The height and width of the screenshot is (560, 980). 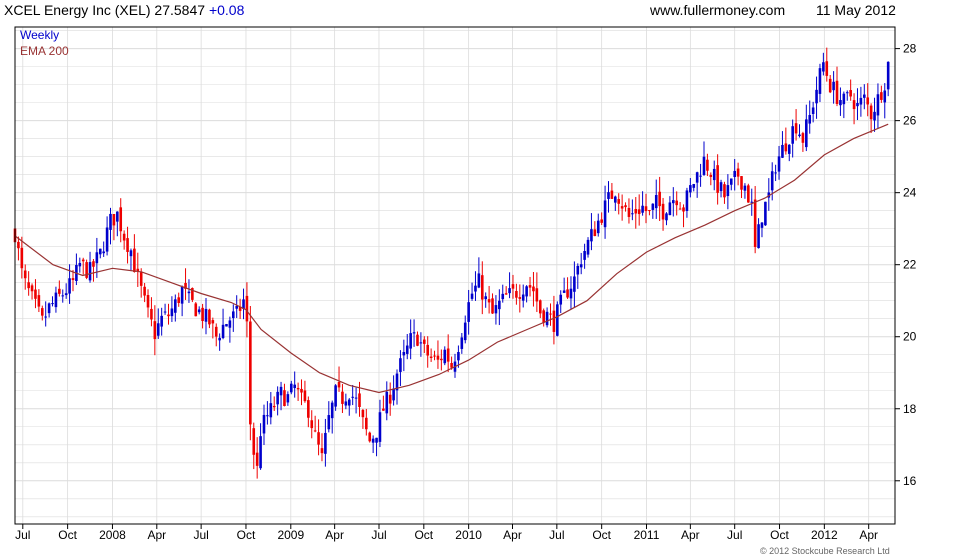 I want to click on site-url: www.fullermoney.com, so click(x=717, y=10).